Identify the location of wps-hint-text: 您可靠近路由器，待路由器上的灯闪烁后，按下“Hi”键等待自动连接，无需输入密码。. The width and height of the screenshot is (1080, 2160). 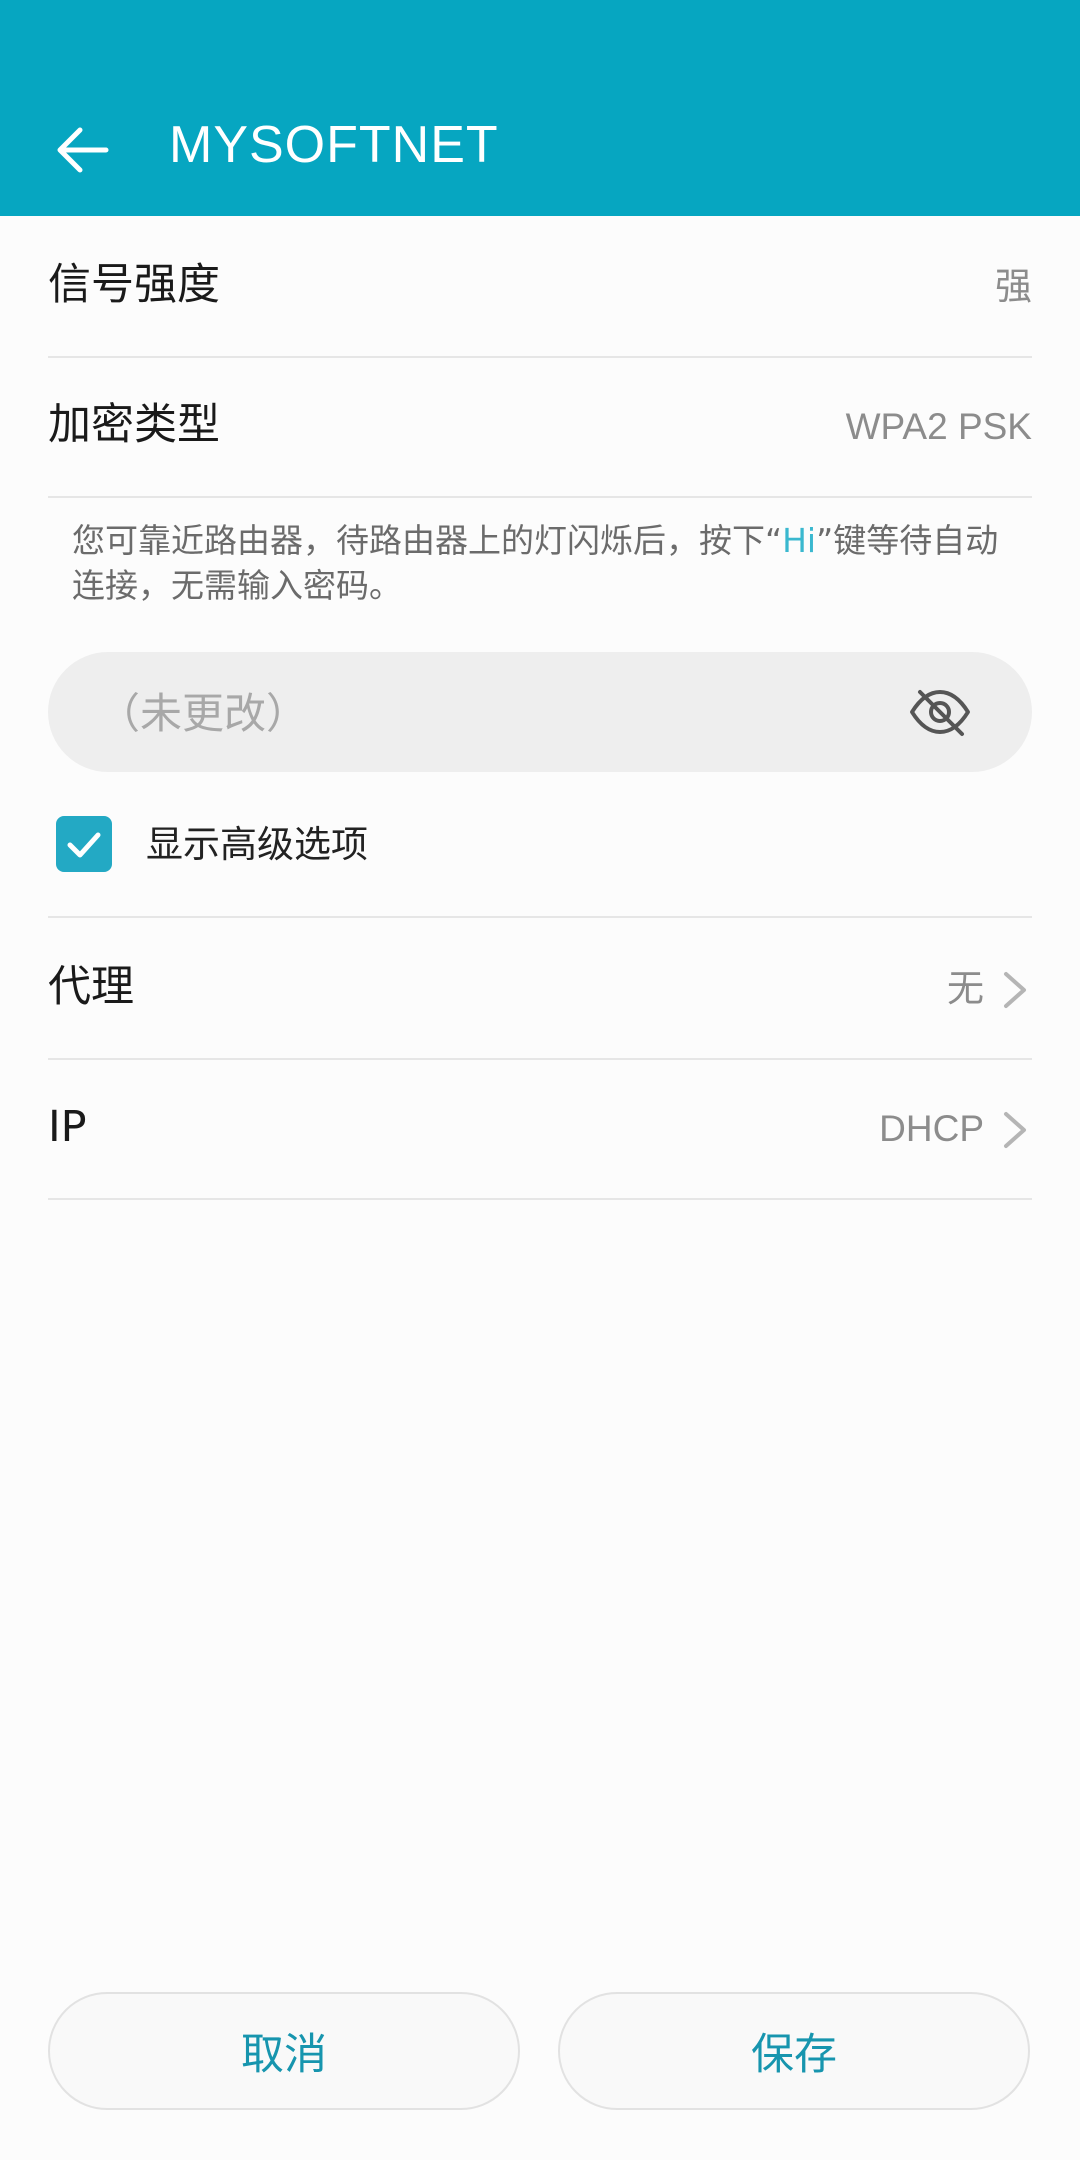
(542, 563).